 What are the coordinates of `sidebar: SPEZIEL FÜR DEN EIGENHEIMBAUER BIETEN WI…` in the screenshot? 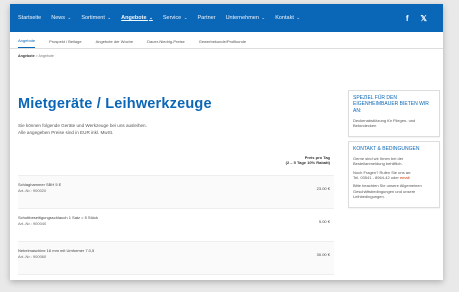 It's located at (394, 151).